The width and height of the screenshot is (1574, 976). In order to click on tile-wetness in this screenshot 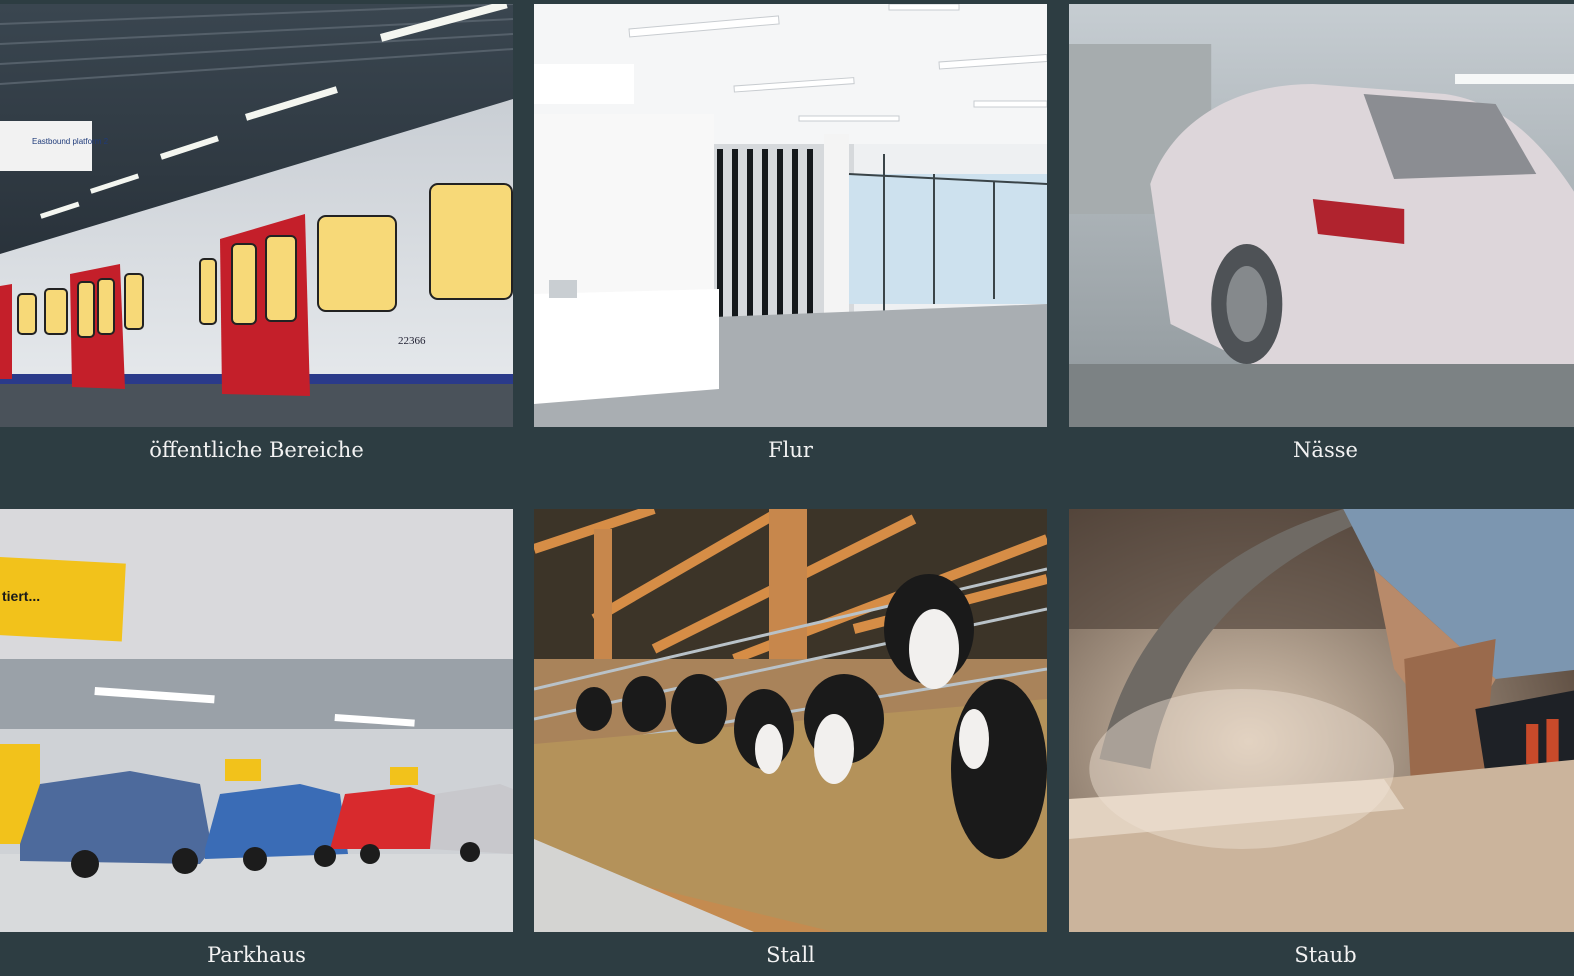, I will do `click(1321, 215)`.